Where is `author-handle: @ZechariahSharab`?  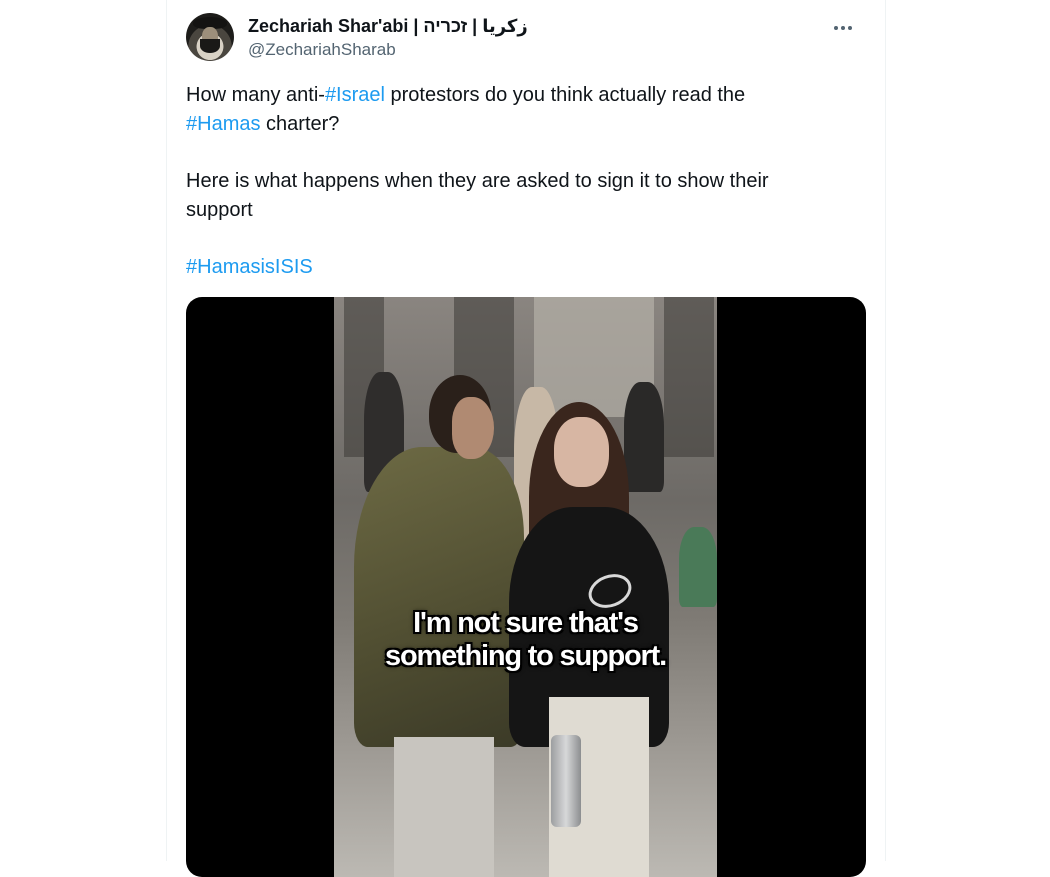
author-handle: @ZechariahSharab is located at coordinates (388, 50).